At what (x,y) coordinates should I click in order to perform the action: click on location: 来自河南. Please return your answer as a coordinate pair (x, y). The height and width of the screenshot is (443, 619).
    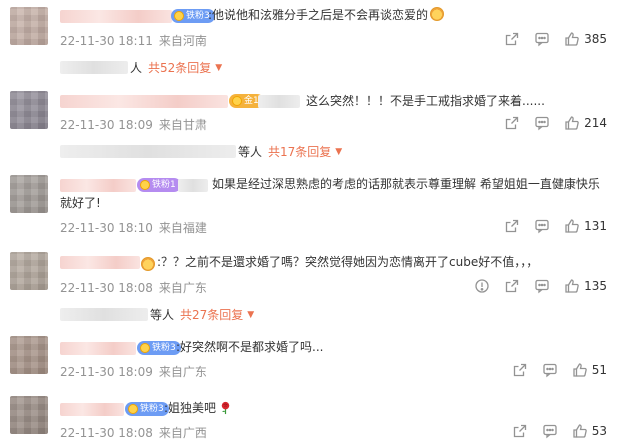
    Looking at the image, I should click on (182, 41).